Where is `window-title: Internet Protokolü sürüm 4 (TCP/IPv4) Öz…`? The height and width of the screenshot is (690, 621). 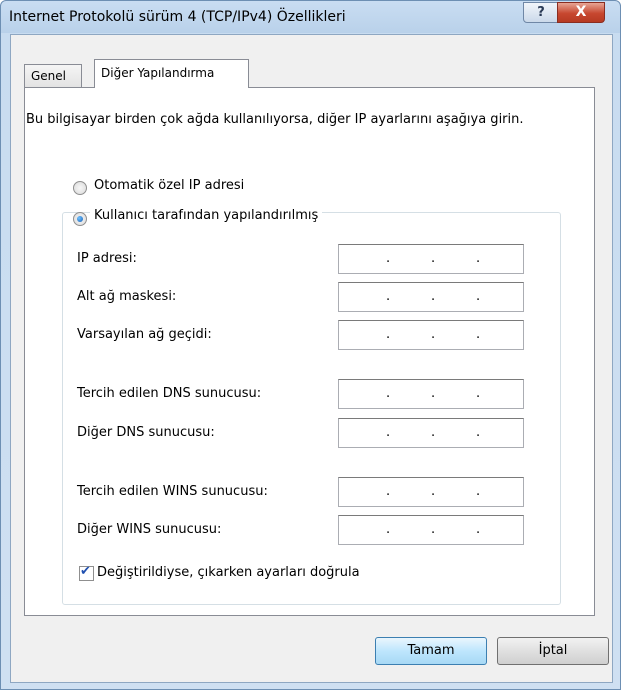 window-title: Internet Protokolü sürüm 4 (TCP/IPv4) Öz… is located at coordinates (177, 17).